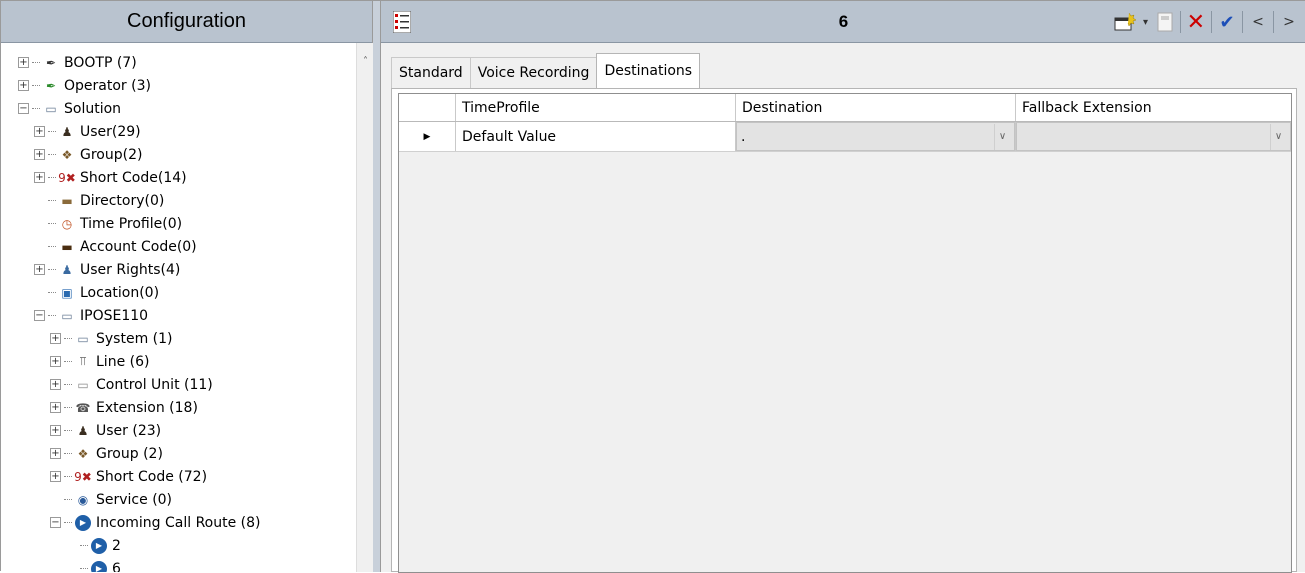 Image resolution: width=1305 pixels, height=573 pixels. I want to click on table-row: ▶ Default Value . ∨ ∨, so click(845, 137).